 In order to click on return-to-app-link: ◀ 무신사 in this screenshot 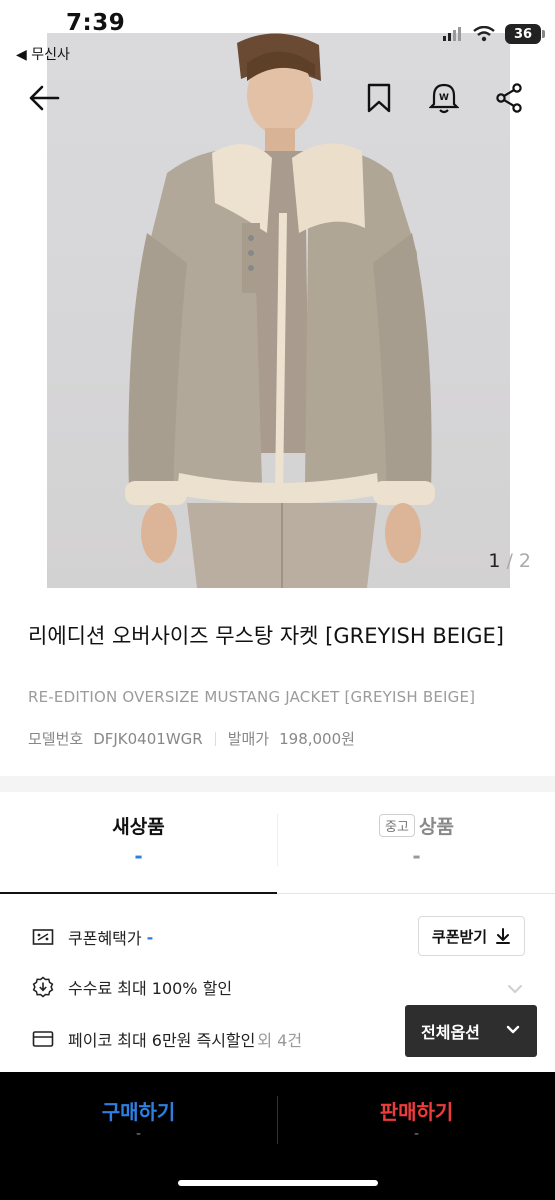, I will do `click(43, 54)`.